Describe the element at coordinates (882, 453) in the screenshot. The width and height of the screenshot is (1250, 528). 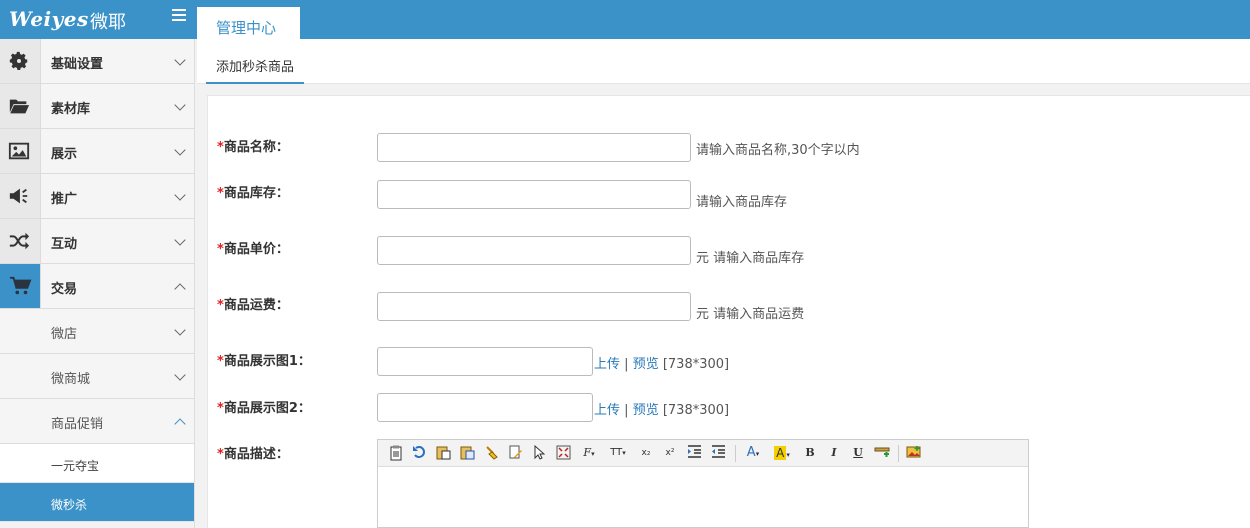
I see `horizontal-rule-icon` at that location.